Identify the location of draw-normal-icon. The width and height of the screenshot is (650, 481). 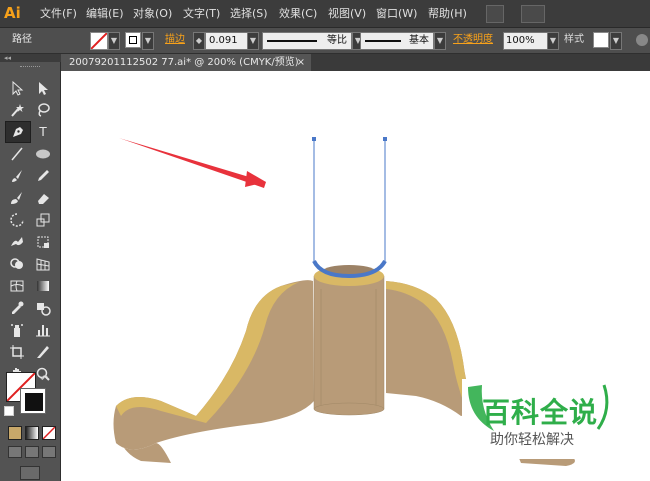
(15, 452).